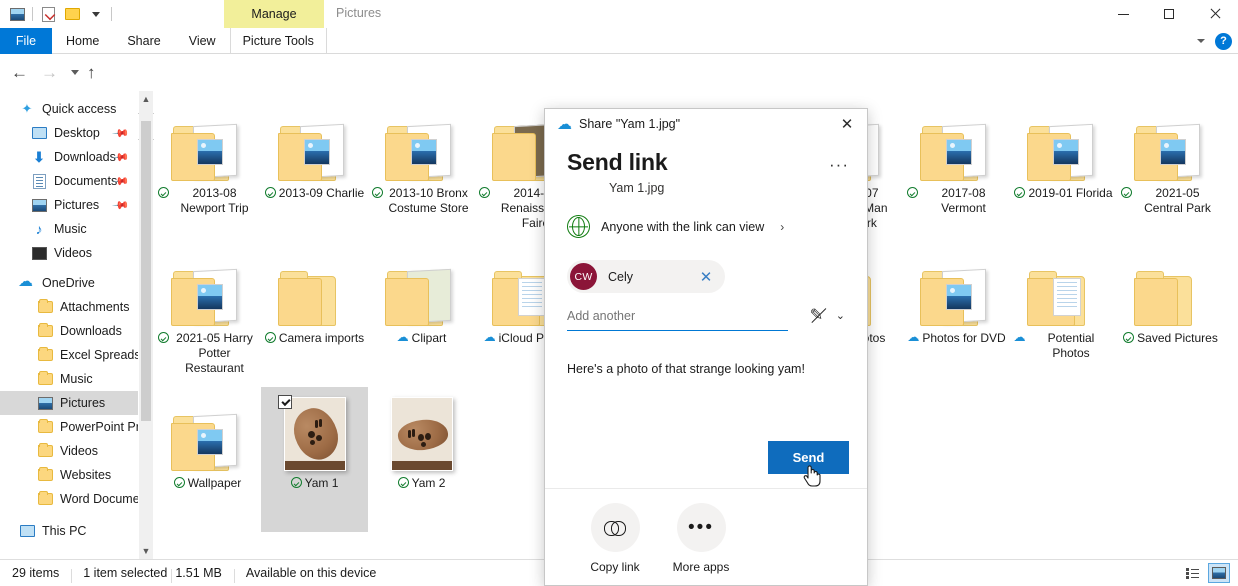 Image resolution: width=1238 pixels, height=586 pixels. What do you see at coordinates (95, 72) in the screenshot?
I see `up-button` at bounding box center [95, 72].